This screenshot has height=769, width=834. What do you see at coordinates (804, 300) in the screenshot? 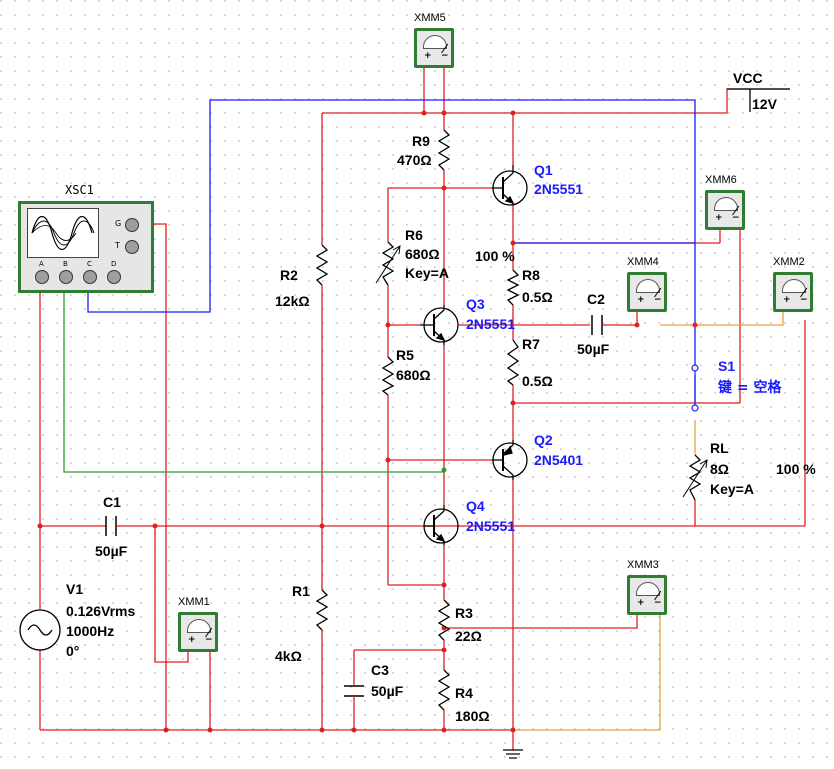
I see `xmm2-minus-label: −` at bounding box center [804, 300].